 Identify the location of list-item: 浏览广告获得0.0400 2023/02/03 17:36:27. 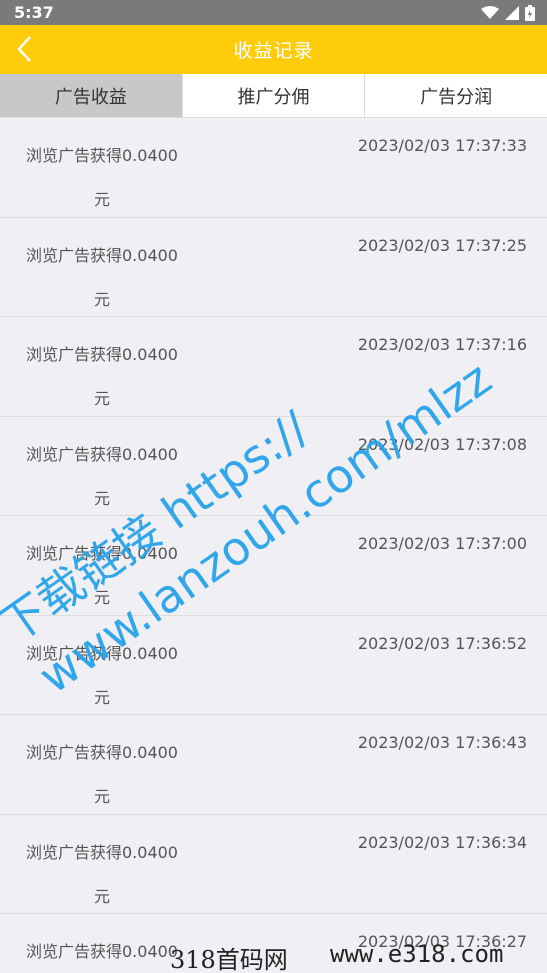
(273, 943).